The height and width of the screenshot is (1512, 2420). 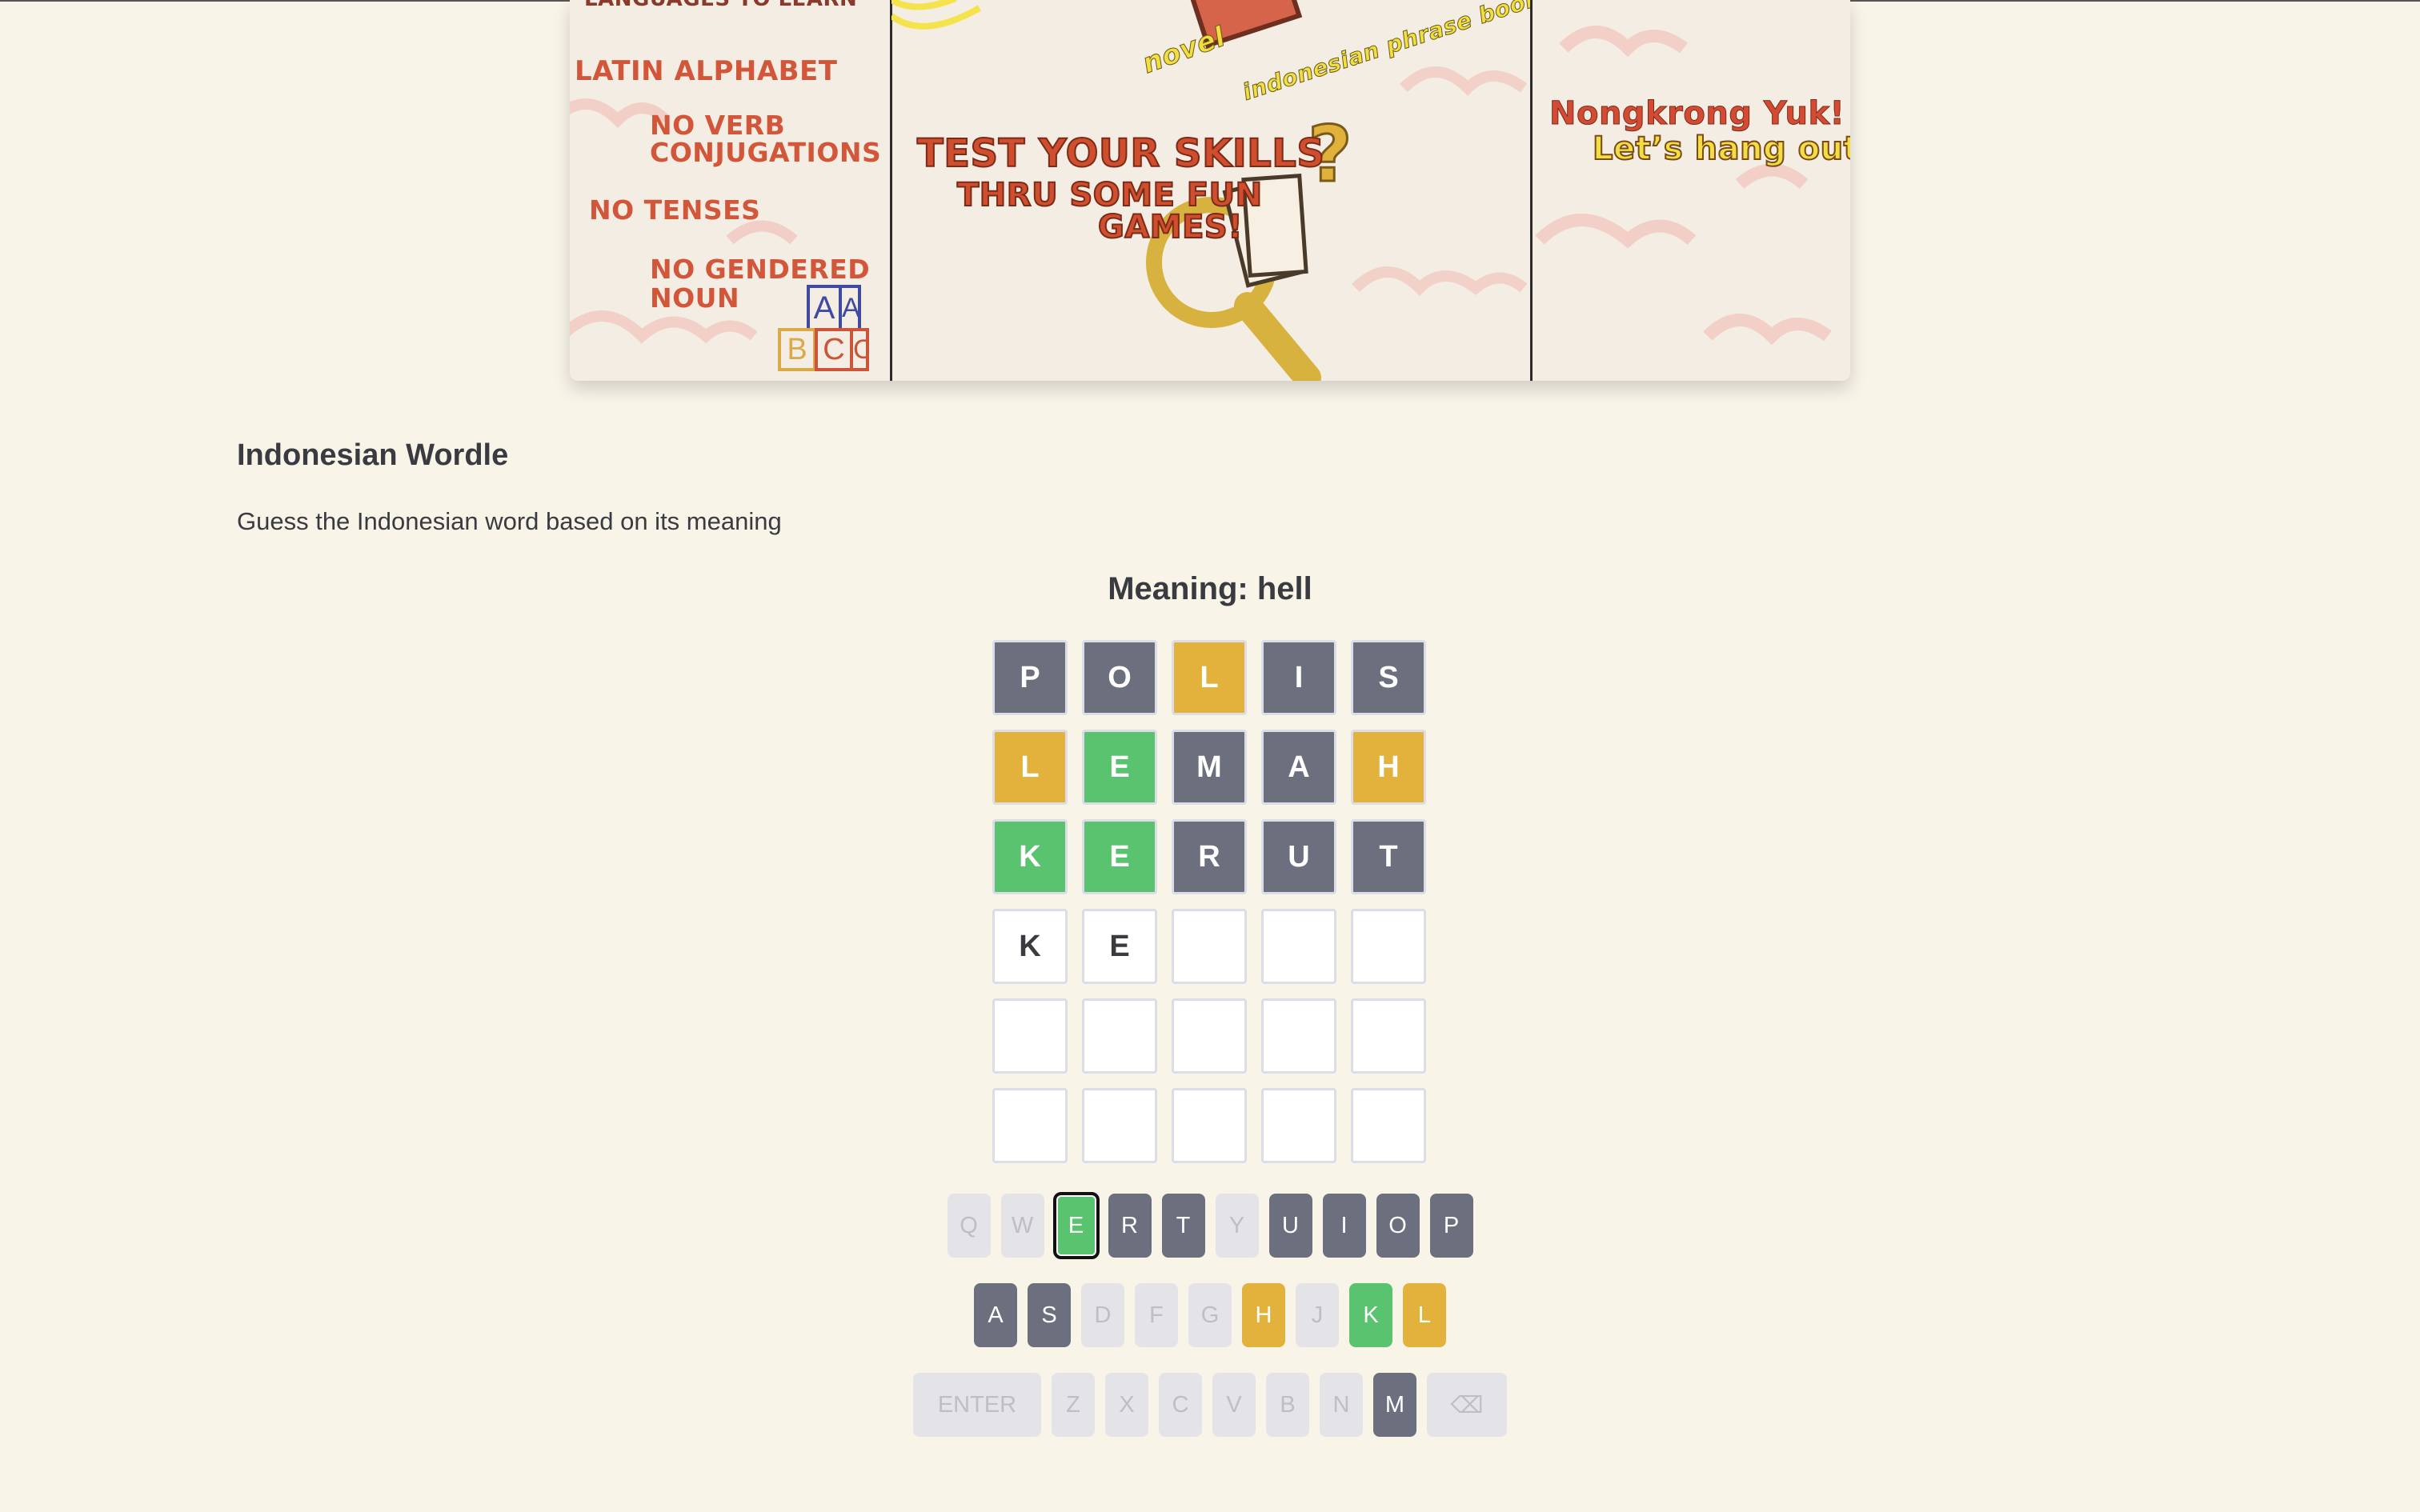 What do you see at coordinates (1234, 1405) in the screenshot?
I see `key-v: V` at bounding box center [1234, 1405].